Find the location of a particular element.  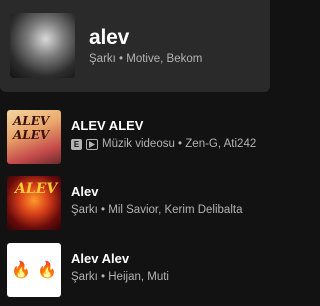

song-title: Alev Alev is located at coordinates (100, 258).